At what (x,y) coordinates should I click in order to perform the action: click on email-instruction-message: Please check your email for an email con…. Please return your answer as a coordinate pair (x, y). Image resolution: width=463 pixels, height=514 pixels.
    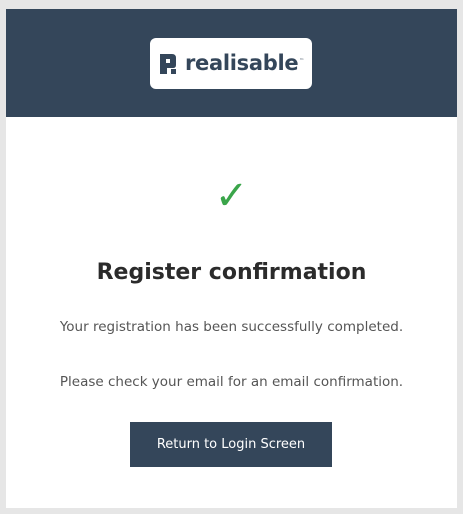
    Looking at the image, I should click on (231, 382).